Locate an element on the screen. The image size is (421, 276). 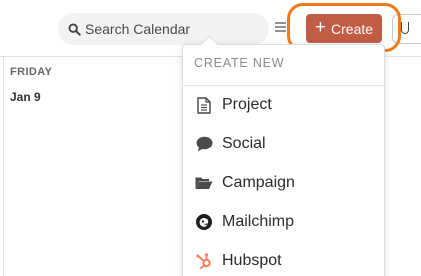
menu-item-hubspot: Hubspot is located at coordinates (283, 259).